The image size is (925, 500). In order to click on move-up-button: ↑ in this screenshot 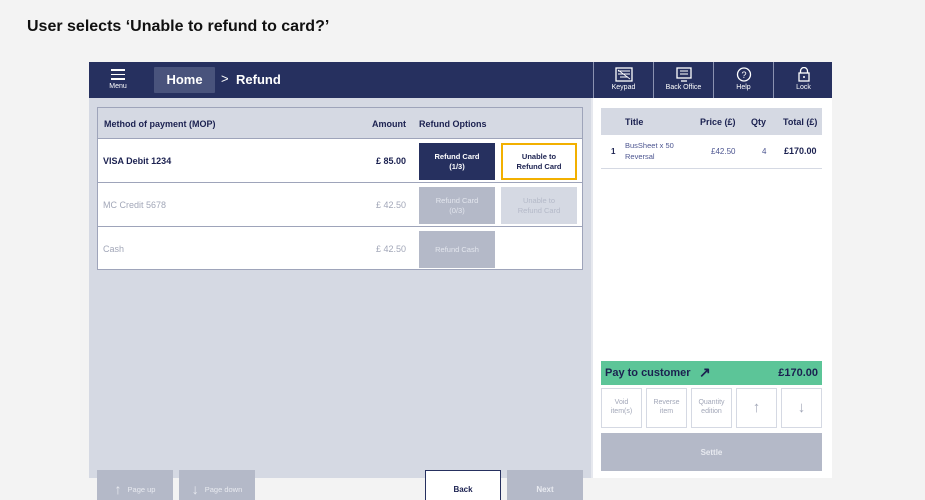, I will do `click(756, 408)`.